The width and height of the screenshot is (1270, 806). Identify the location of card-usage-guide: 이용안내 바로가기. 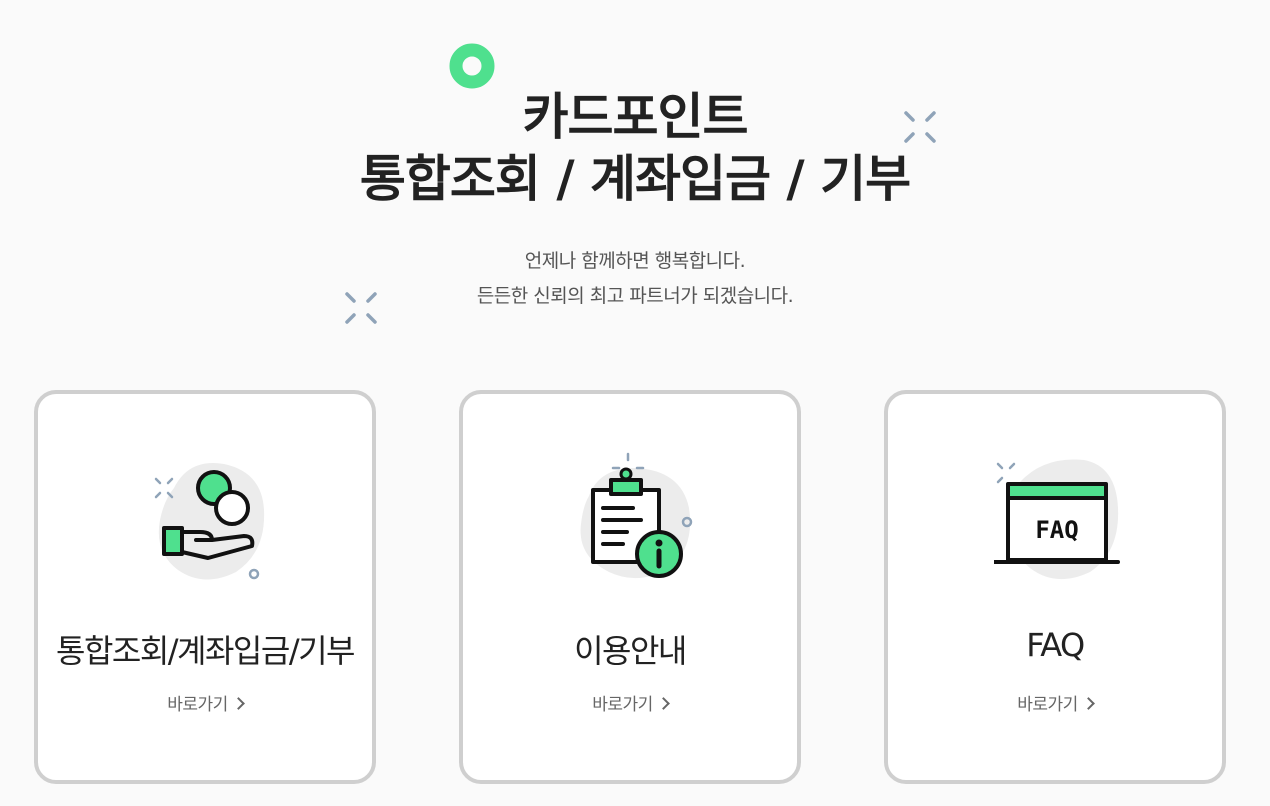
(630, 587).